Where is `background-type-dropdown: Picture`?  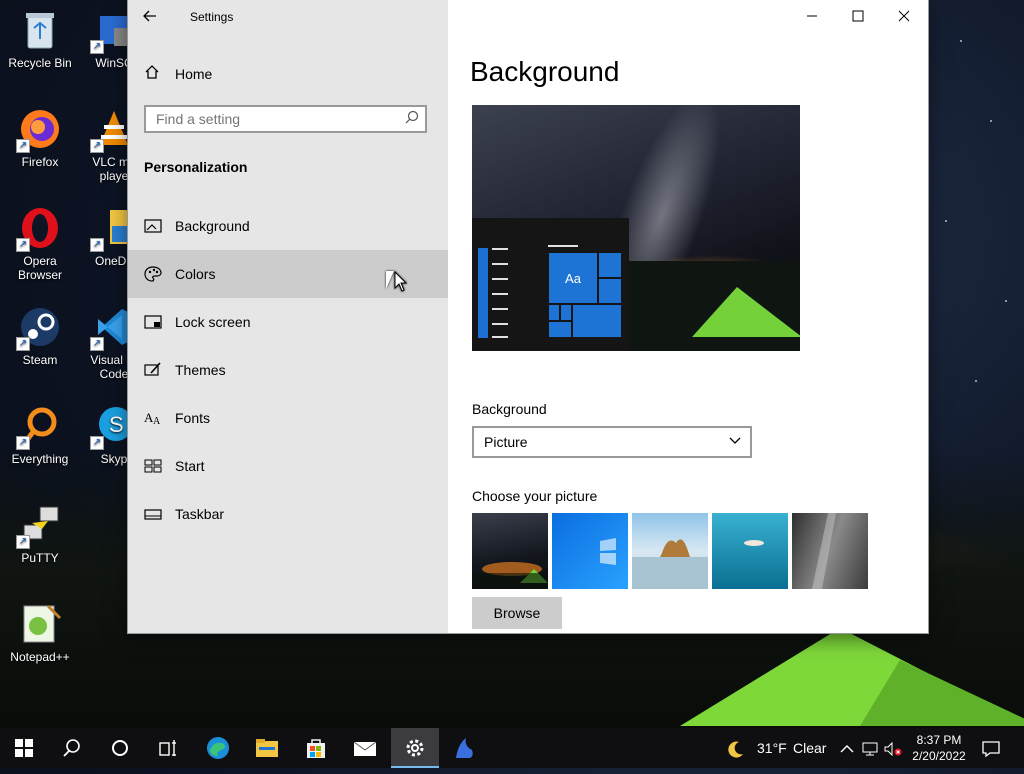
background-type-dropdown: Picture is located at coordinates (612, 442).